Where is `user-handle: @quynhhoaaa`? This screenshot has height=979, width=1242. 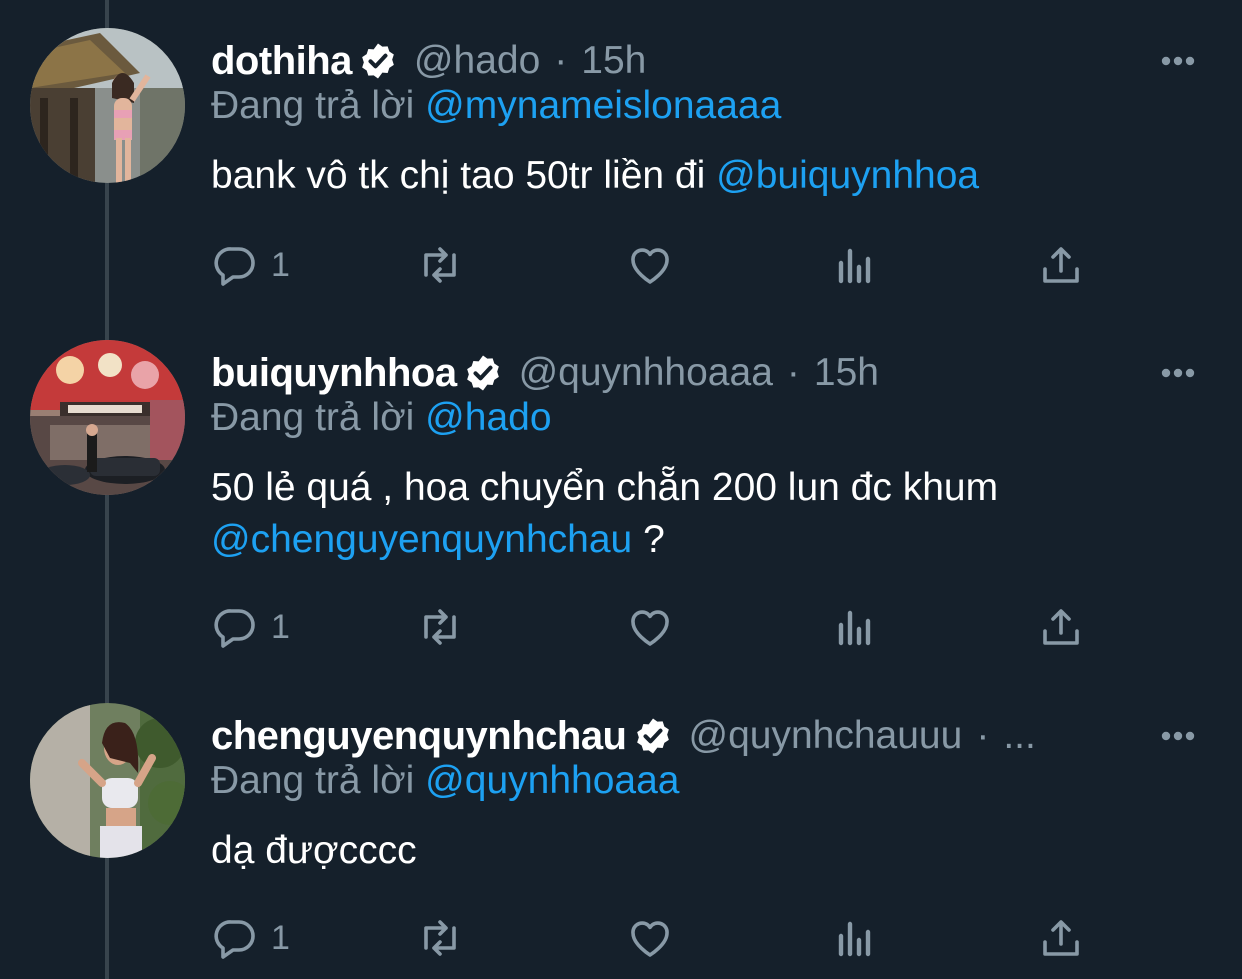 user-handle: @quynhhoaaa is located at coordinates (646, 373).